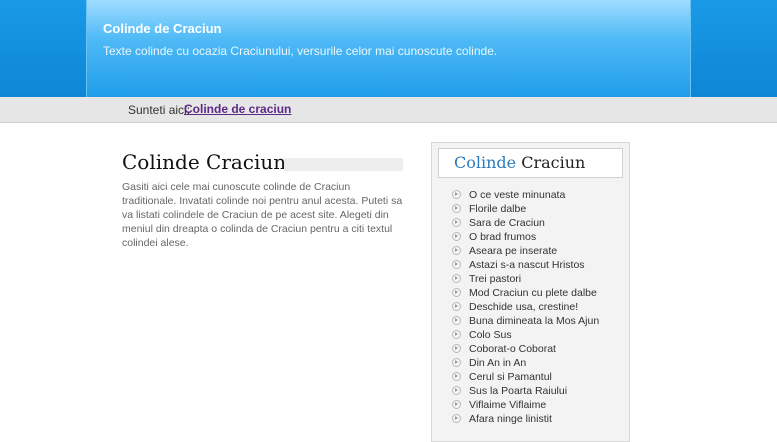 This screenshot has height=442, width=777. Describe the element at coordinates (204, 162) in the screenshot. I see `page-title: Colinde Craciun` at that location.